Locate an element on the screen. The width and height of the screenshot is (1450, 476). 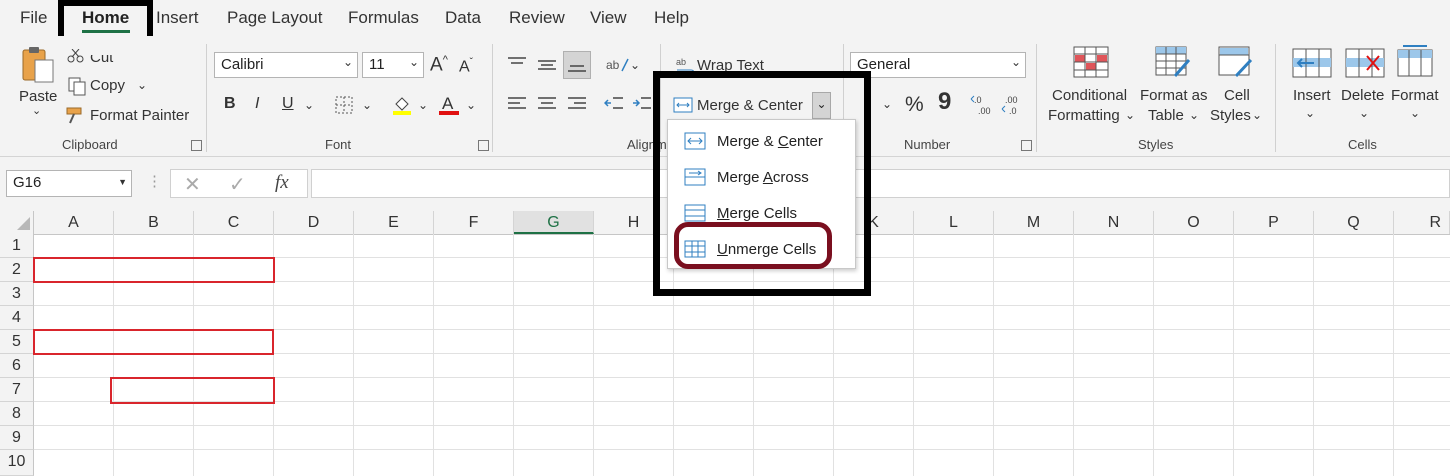
name-box: G16 ▼ is located at coordinates (69, 183).